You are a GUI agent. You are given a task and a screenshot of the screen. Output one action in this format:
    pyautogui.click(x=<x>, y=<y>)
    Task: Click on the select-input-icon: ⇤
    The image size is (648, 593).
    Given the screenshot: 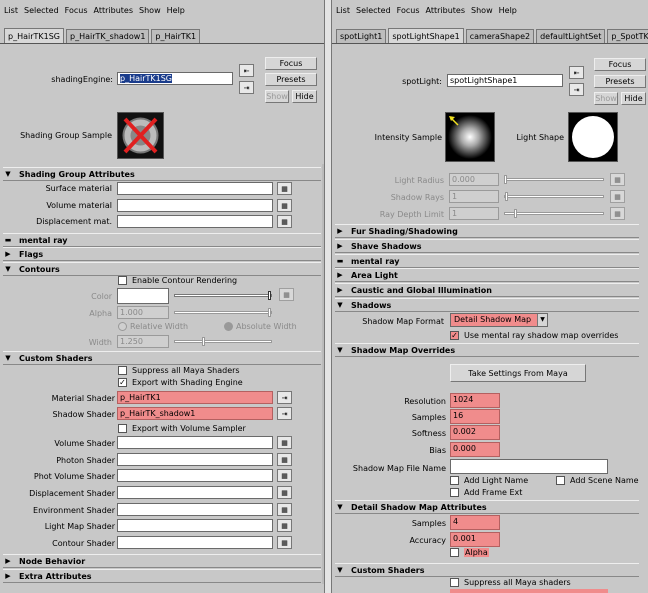 What is the action you would take?
    pyautogui.click(x=576, y=72)
    